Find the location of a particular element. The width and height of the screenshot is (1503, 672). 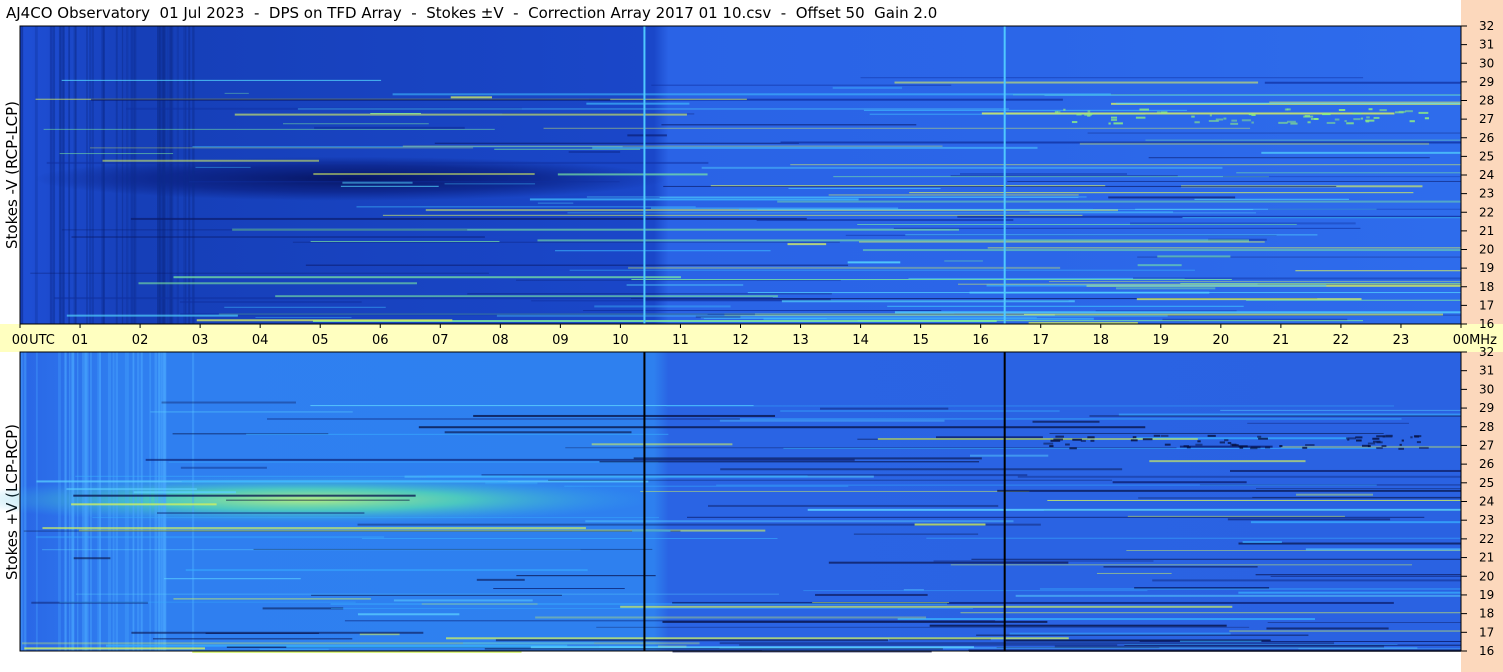

x-tick-label: 15 is located at coordinates (920, 340).